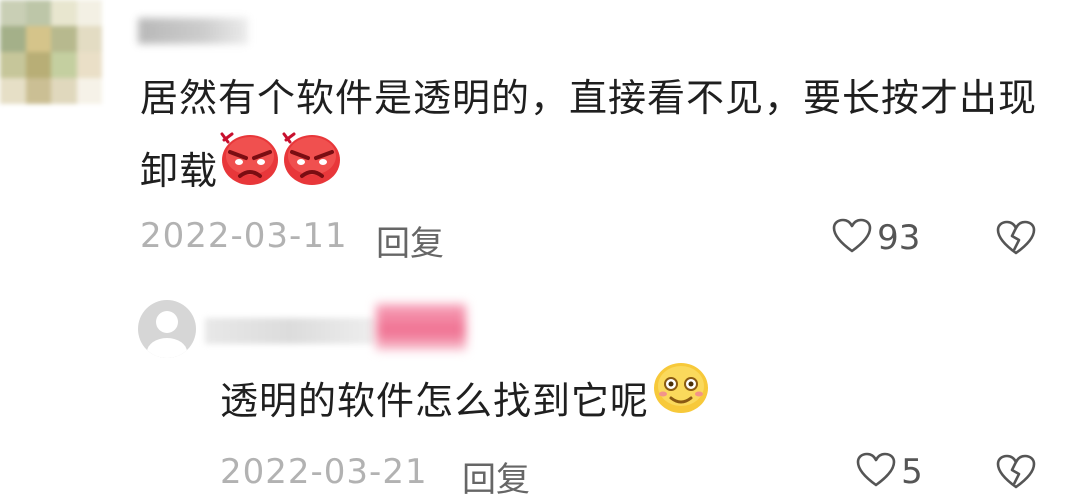 The width and height of the screenshot is (1080, 501). Describe the element at coordinates (421, 327) in the screenshot. I see `blurred-username-badge` at that location.